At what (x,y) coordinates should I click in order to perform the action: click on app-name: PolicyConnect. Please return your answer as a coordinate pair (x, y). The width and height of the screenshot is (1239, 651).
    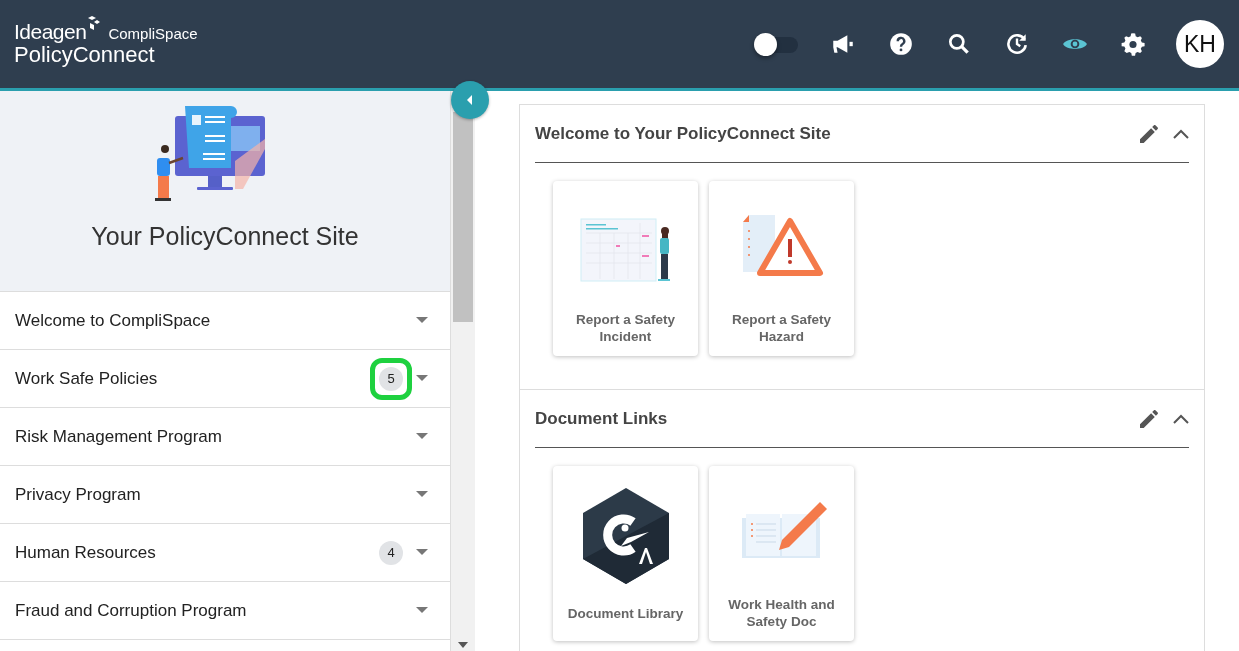
    Looking at the image, I should click on (85, 55).